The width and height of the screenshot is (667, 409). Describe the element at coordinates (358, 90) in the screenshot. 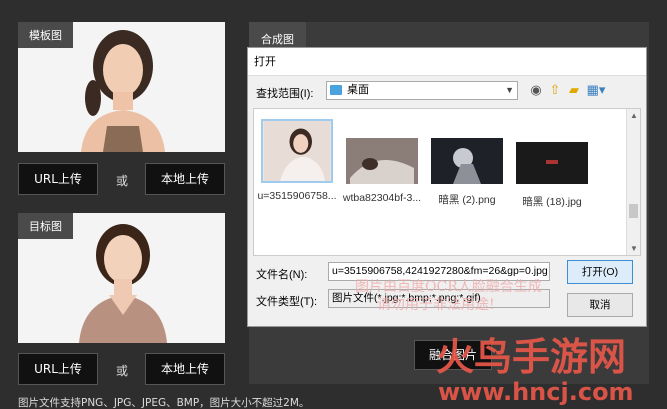

I see `look-in-value: 桌面` at that location.